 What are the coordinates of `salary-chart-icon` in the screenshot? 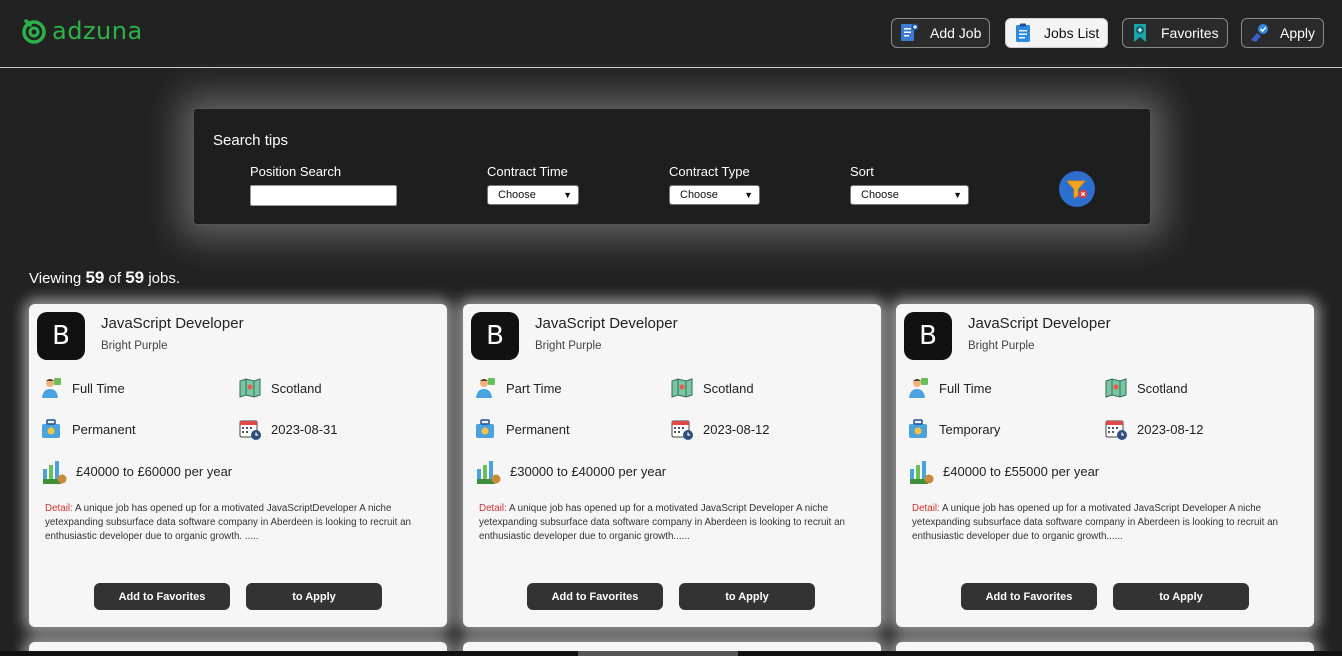 It's located at (55, 472).